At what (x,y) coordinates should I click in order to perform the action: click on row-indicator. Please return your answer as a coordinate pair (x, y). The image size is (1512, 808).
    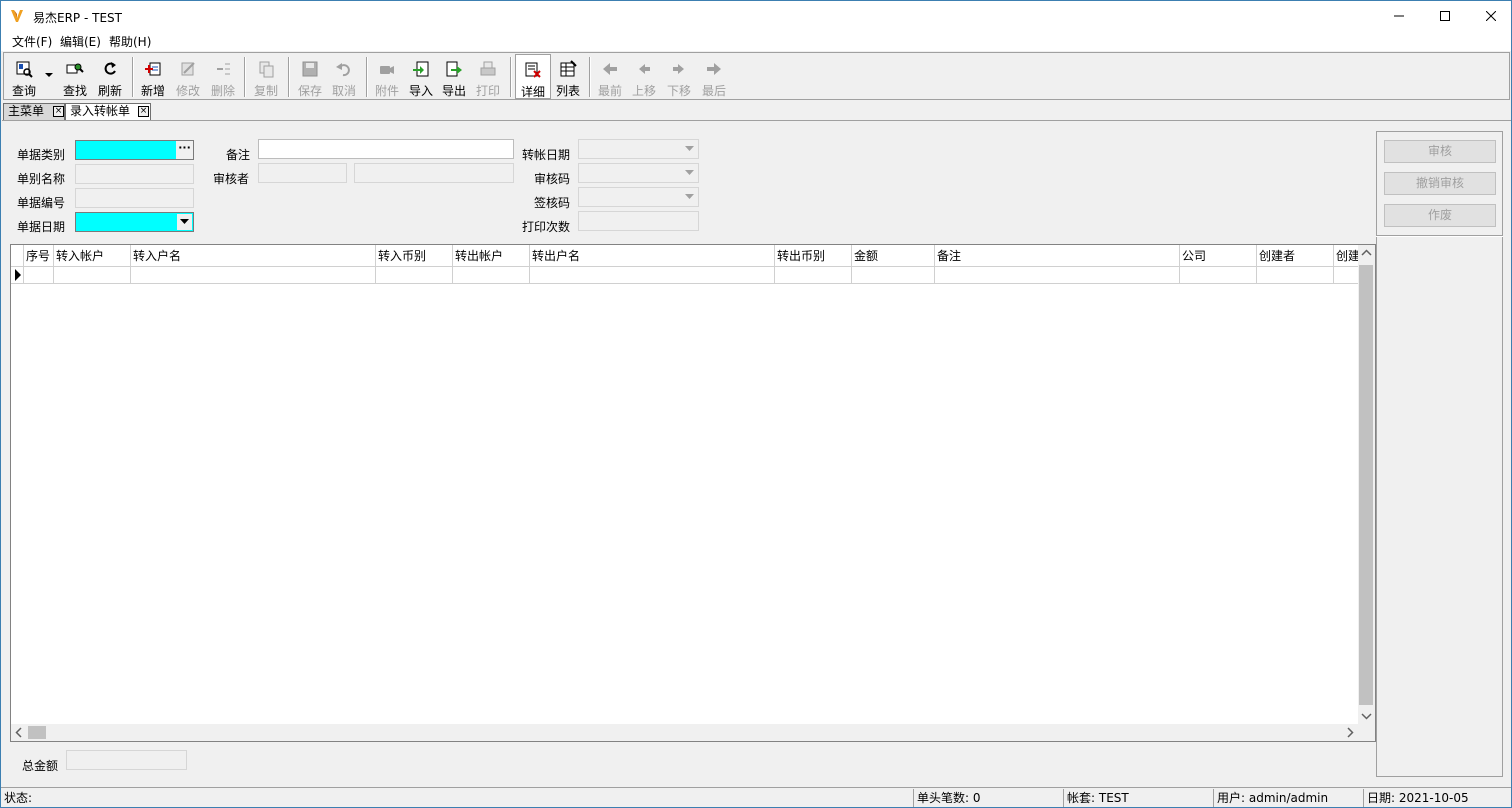
    Looking at the image, I should click on (17, 275).